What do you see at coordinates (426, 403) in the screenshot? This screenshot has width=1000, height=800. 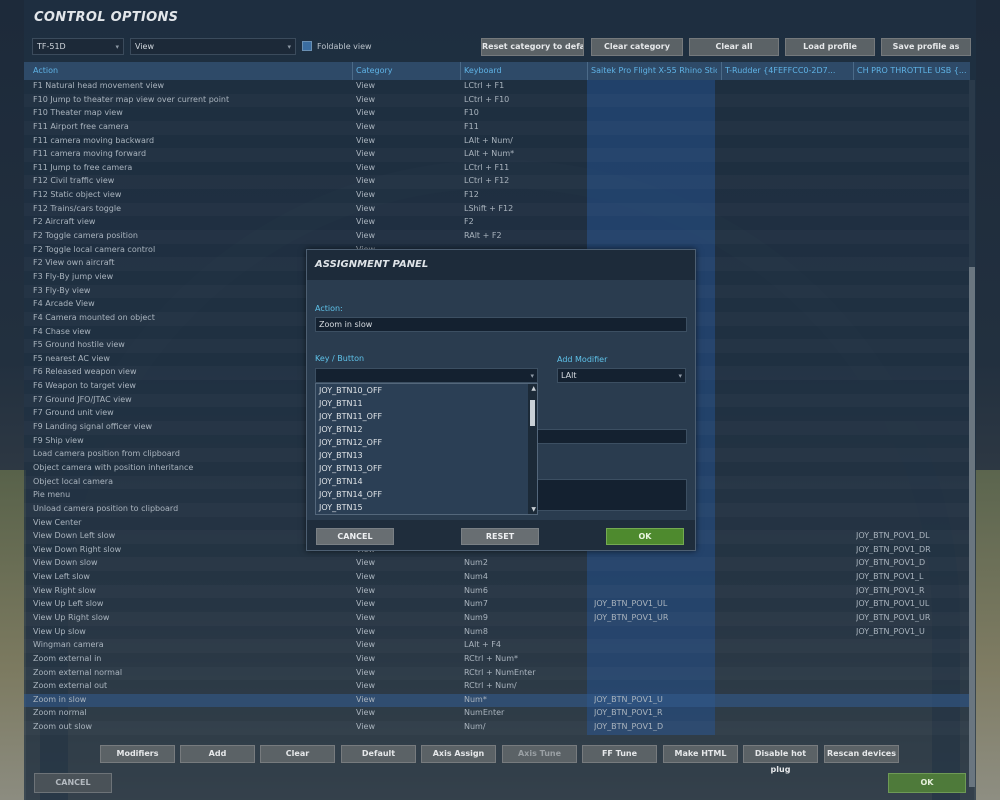 I see `dropdown-item: JOY_BTN11` at bounding box center [426, 403].